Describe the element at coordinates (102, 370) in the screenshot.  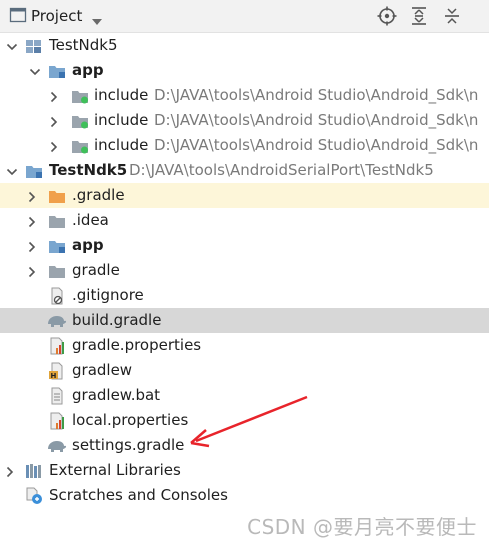
I see `tree-row-label: gradlew` at that location.